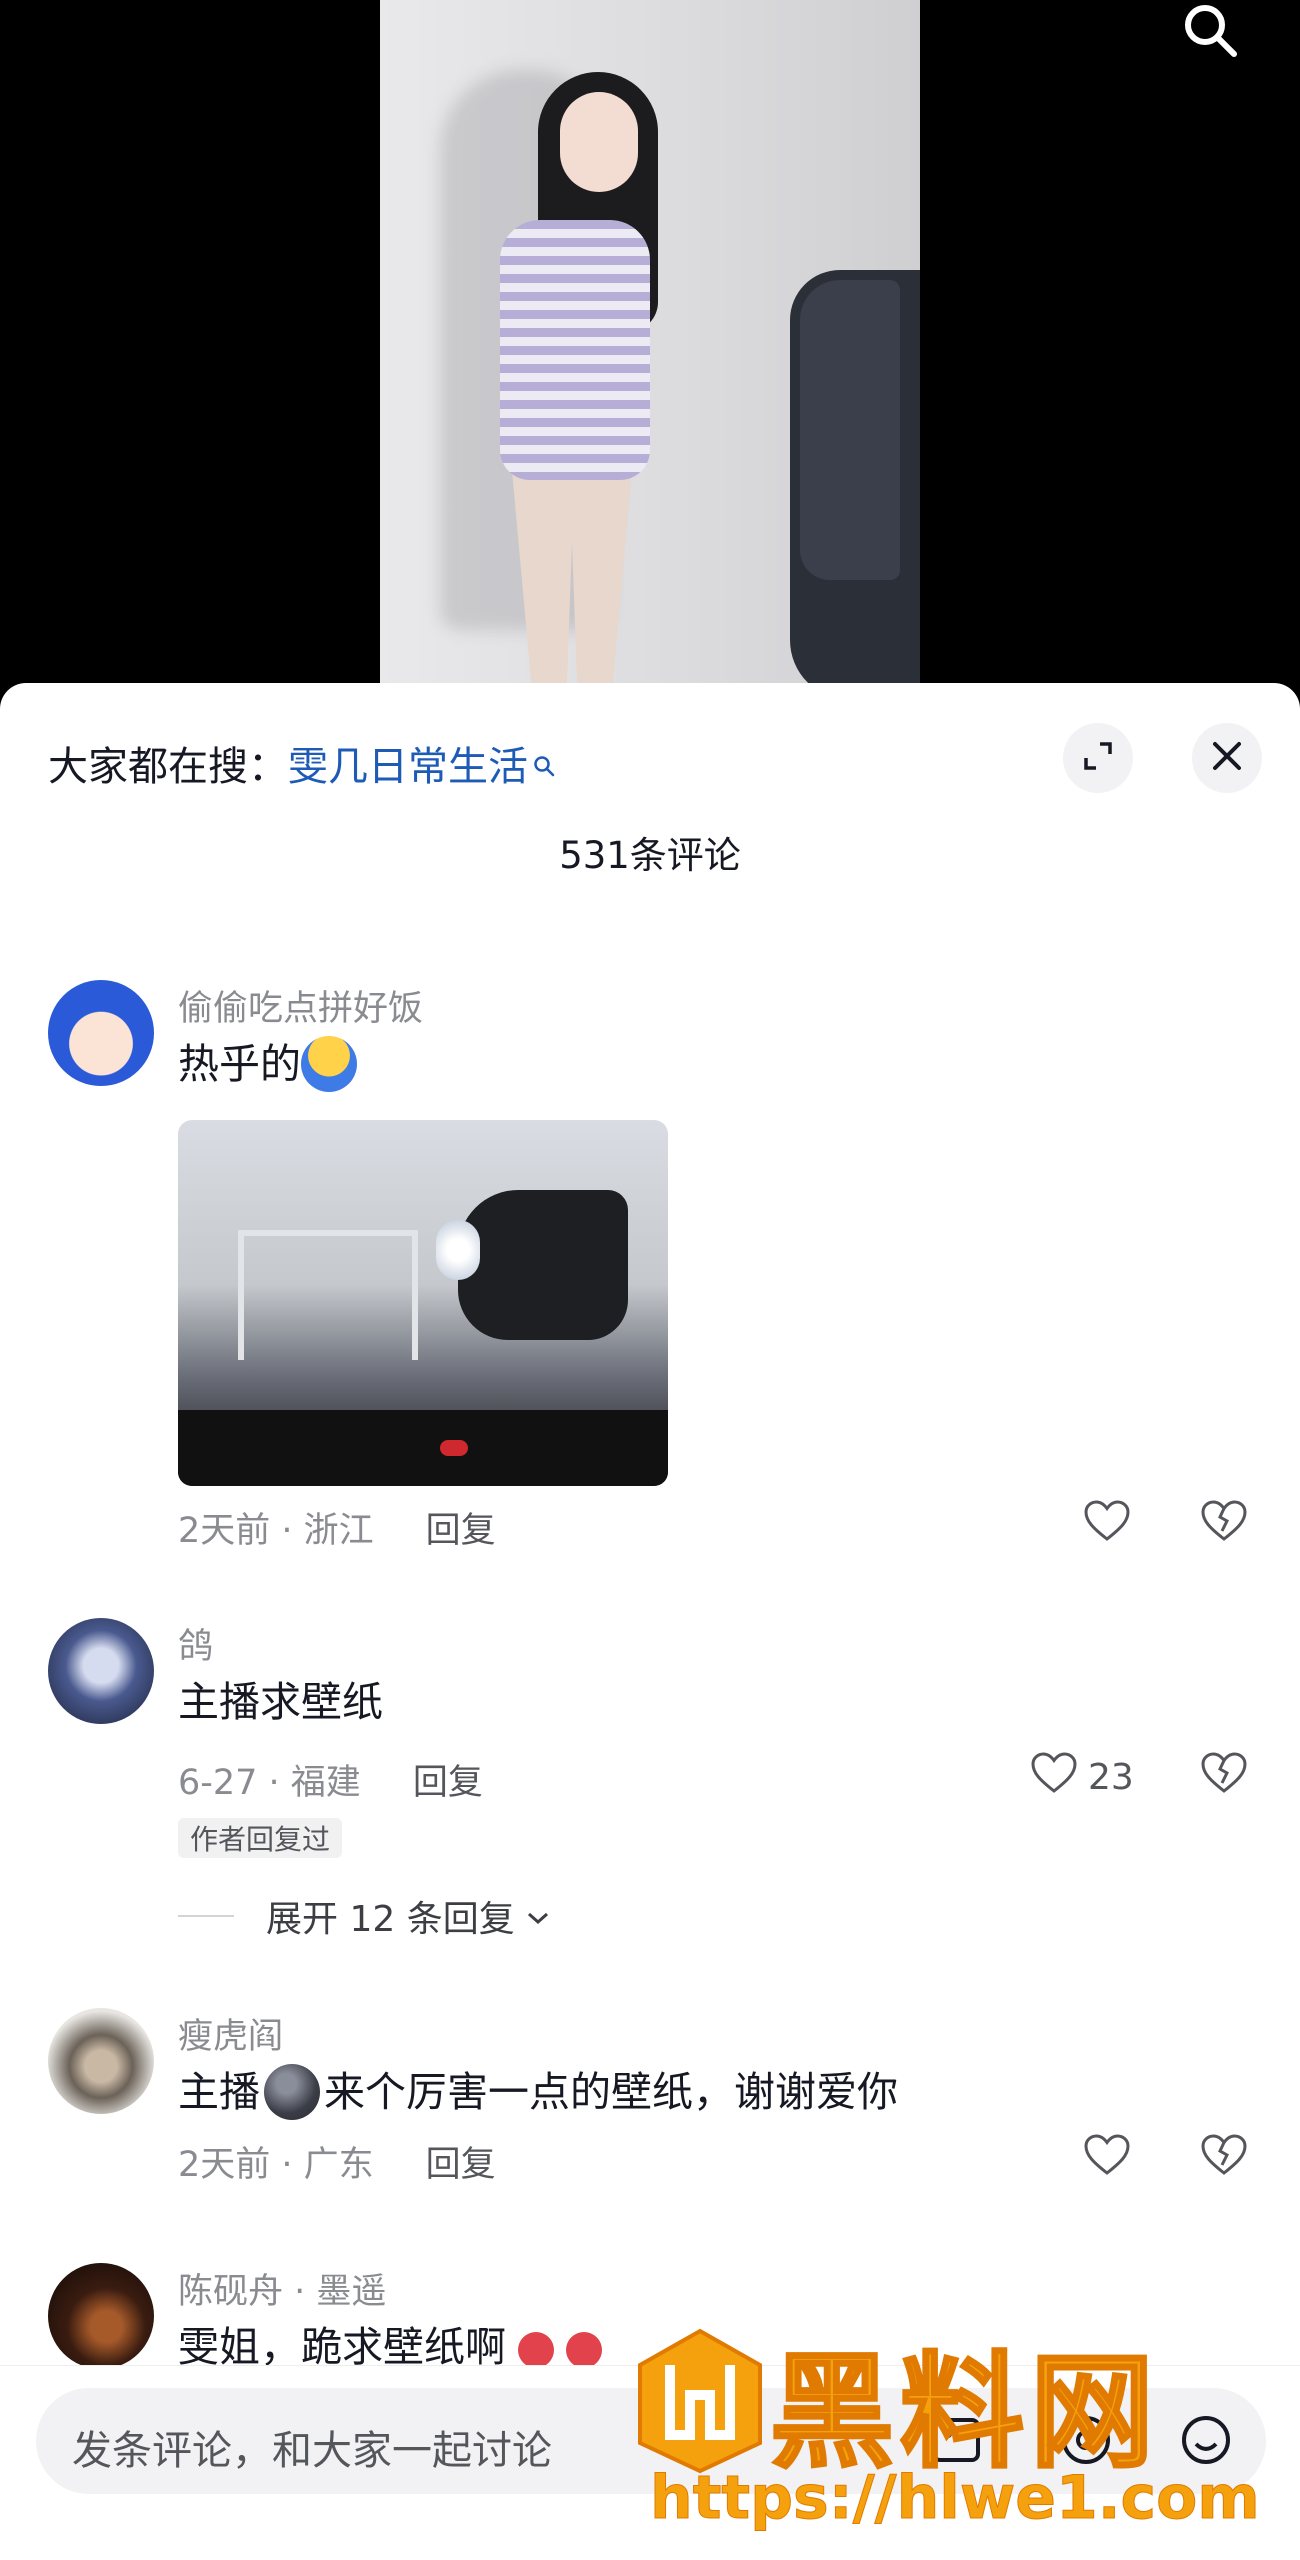 The image size is (1300, 2560). I want to click on hot-face-emoji-icon, so click(329, 1064).